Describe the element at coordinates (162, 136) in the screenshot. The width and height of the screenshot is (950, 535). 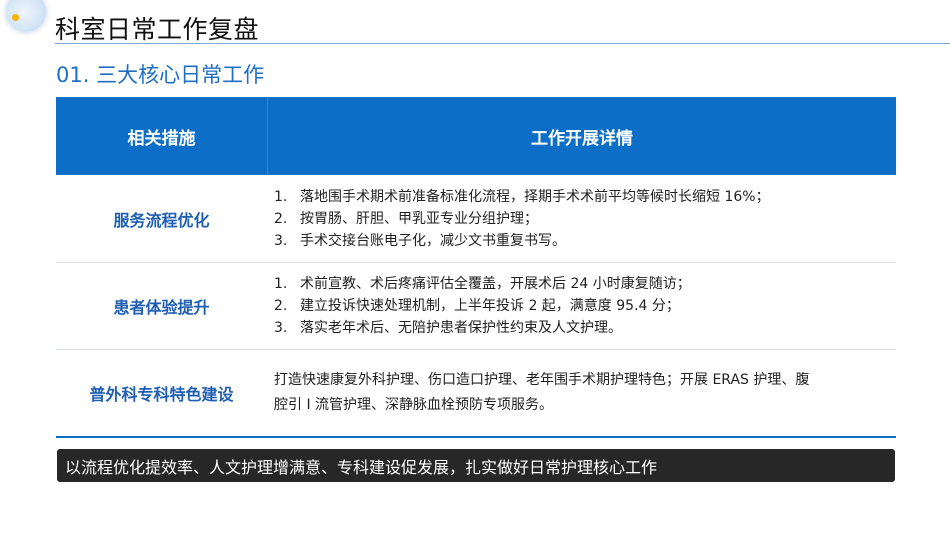
I see `header-measures: 相关措施` at that location.